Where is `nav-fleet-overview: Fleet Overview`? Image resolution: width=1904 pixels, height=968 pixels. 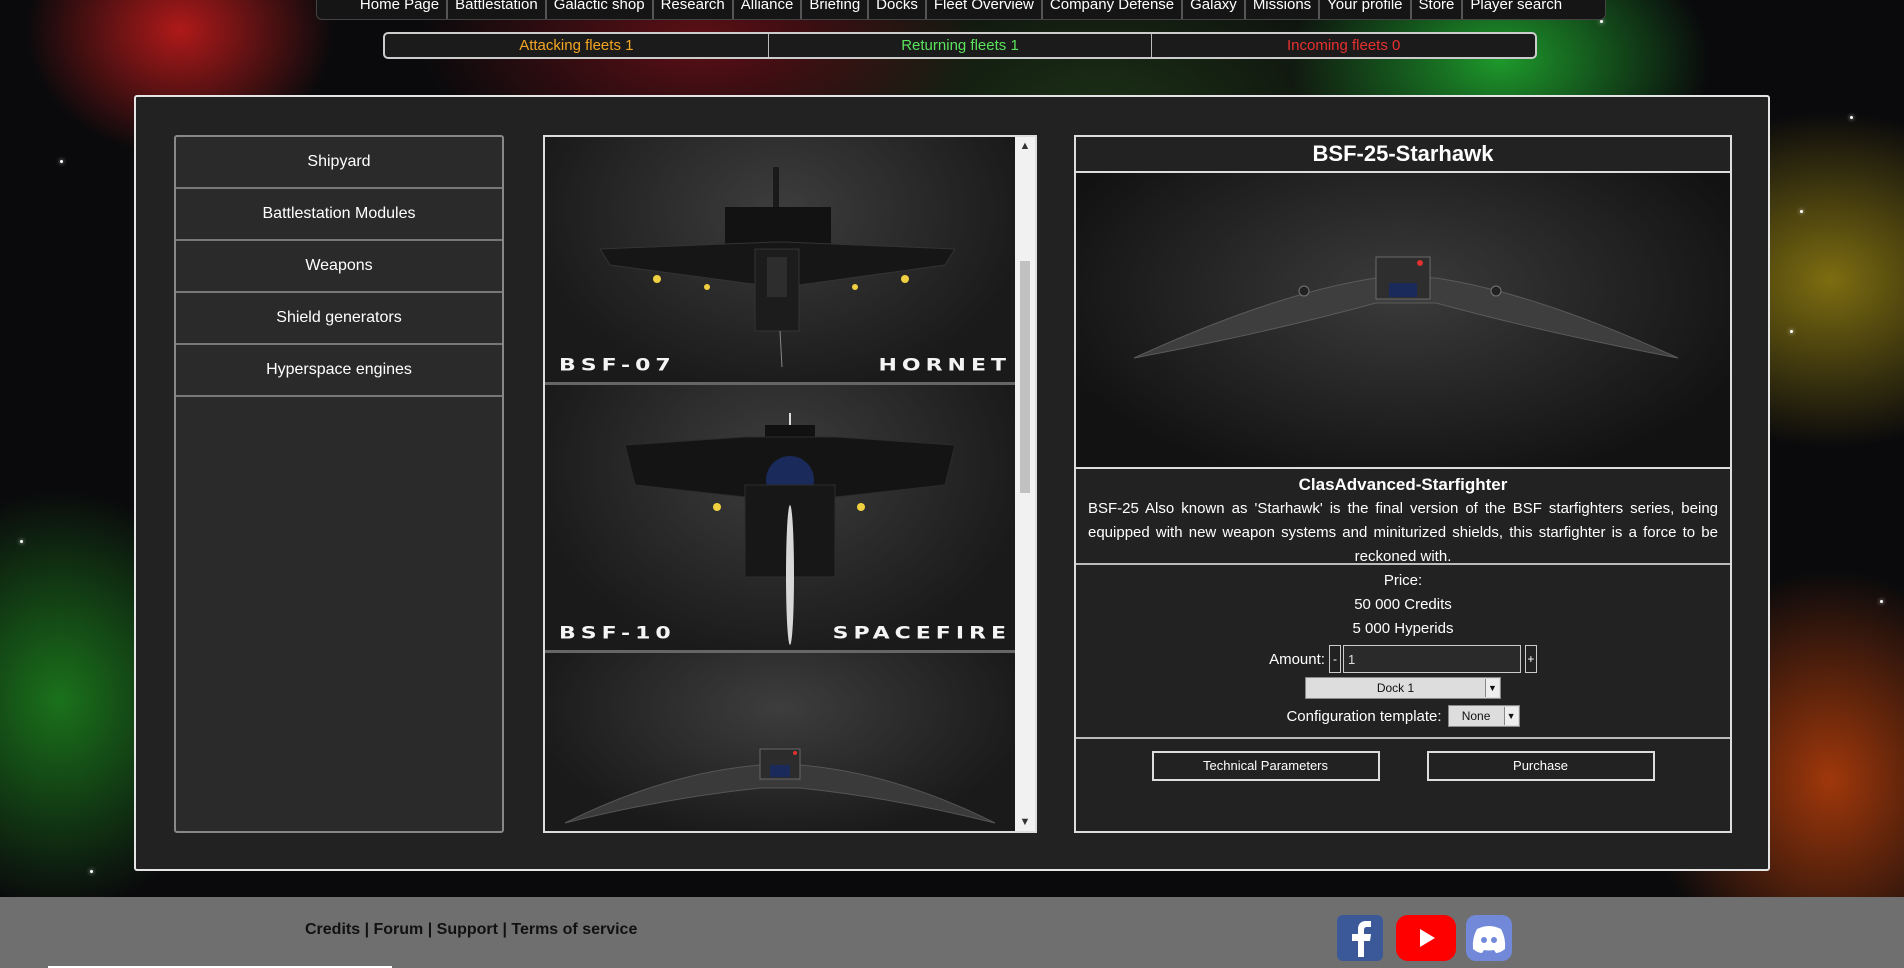 nav-fleet-overview: Fleet Overview is located at coordinates (982, 9).